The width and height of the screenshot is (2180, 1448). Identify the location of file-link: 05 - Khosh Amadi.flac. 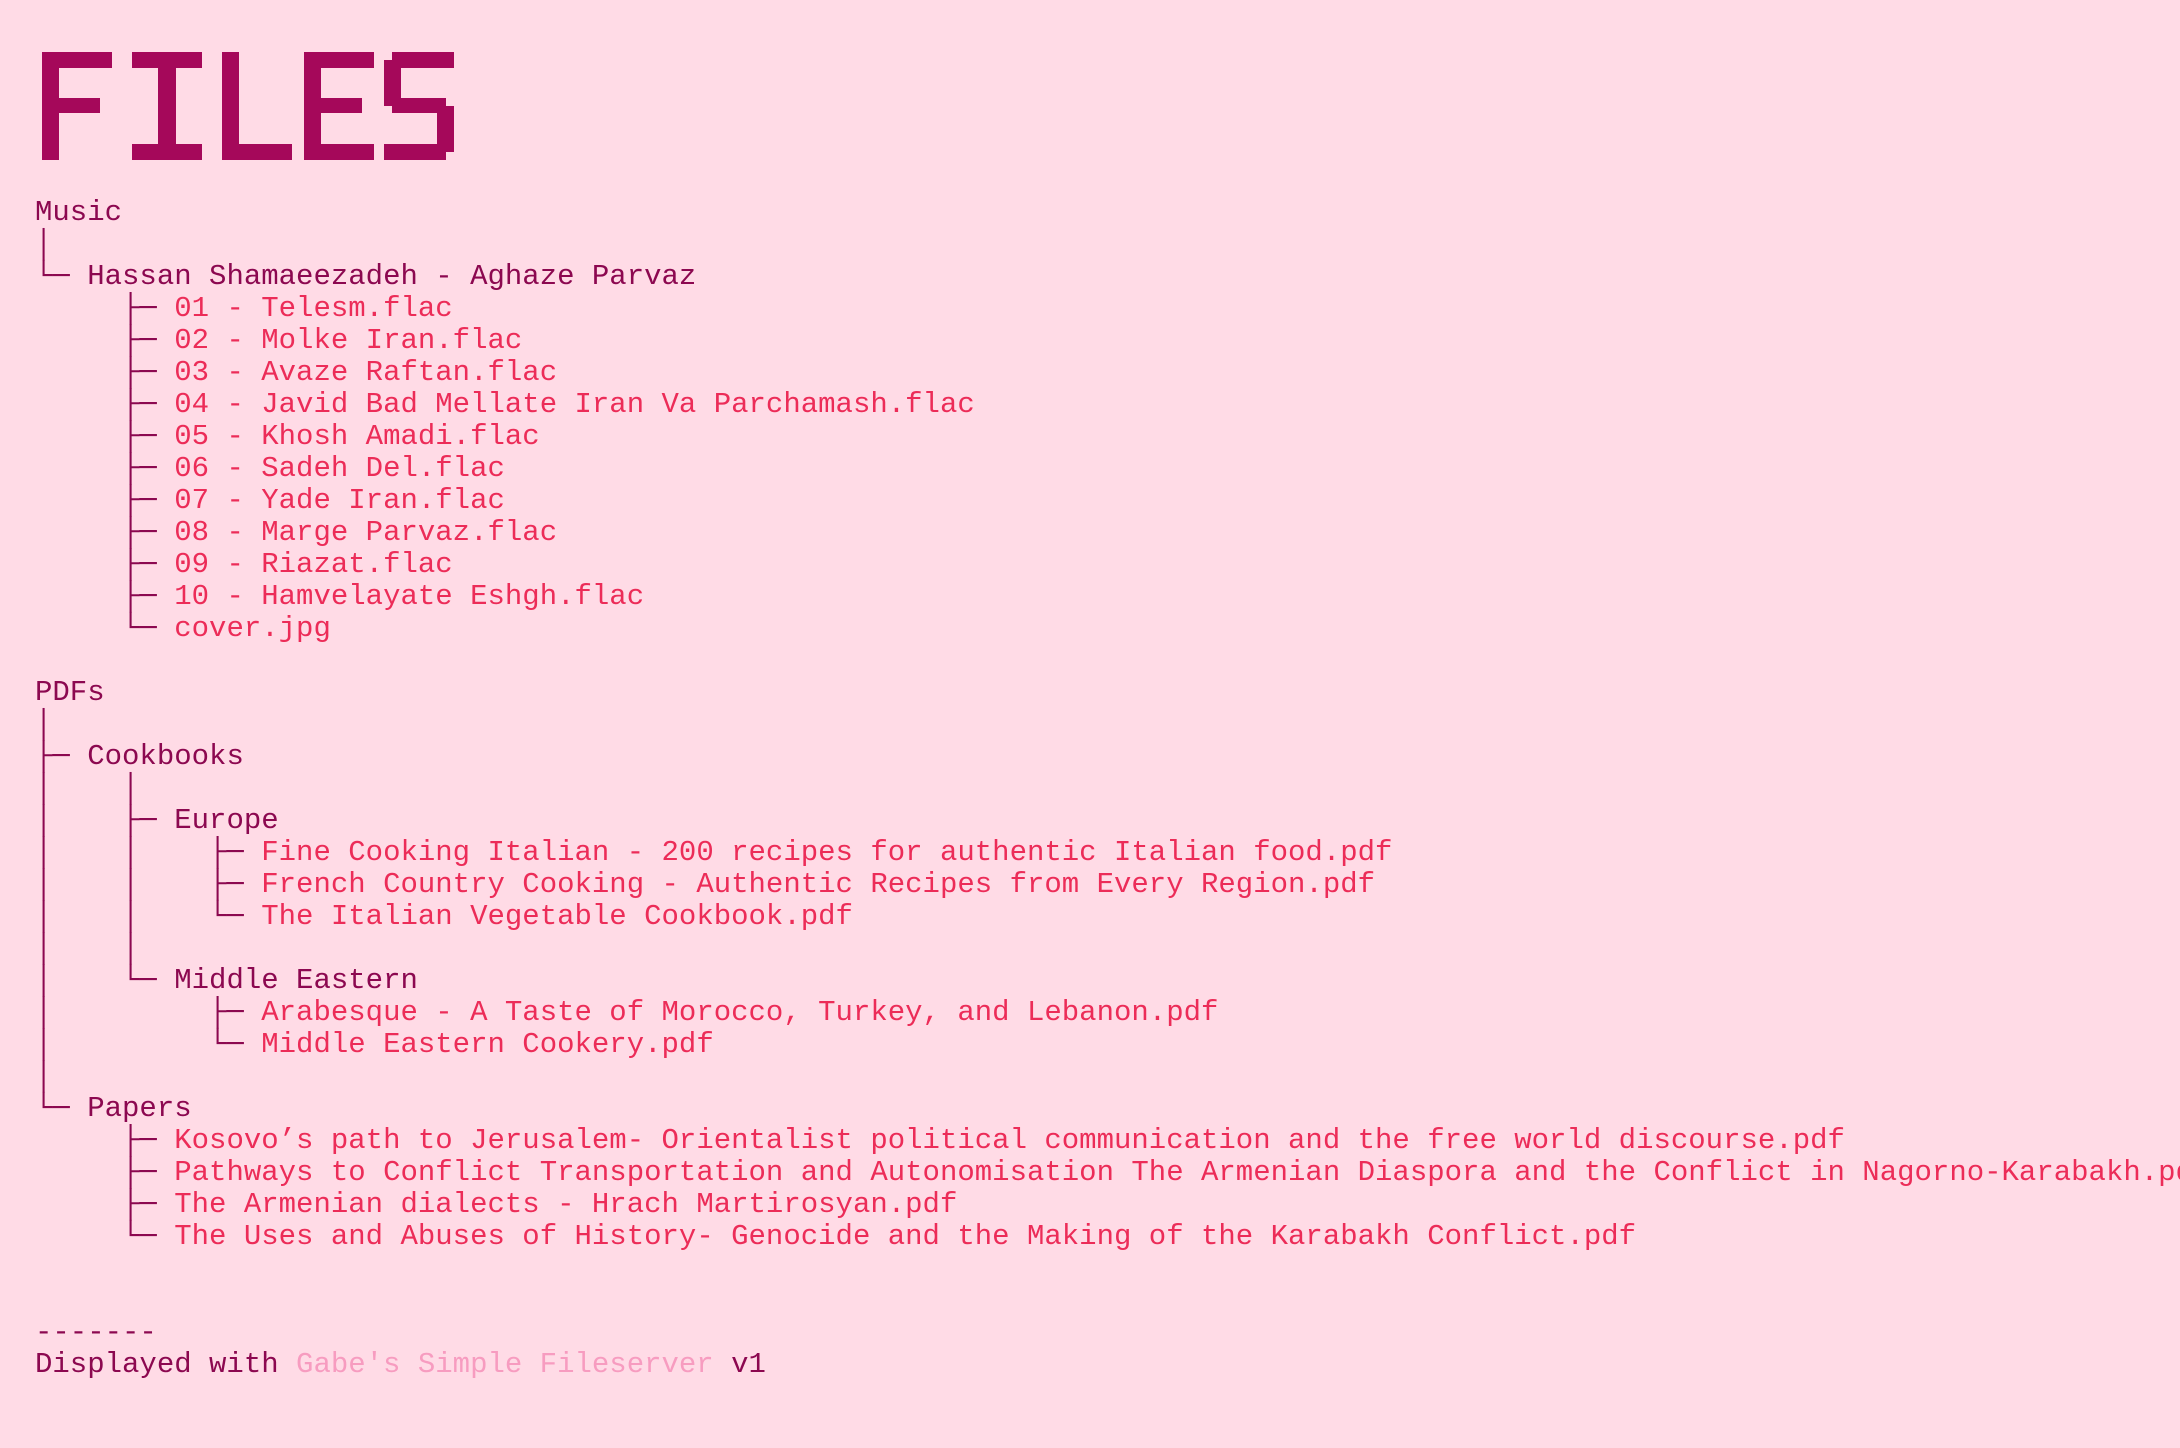
(356, 436).